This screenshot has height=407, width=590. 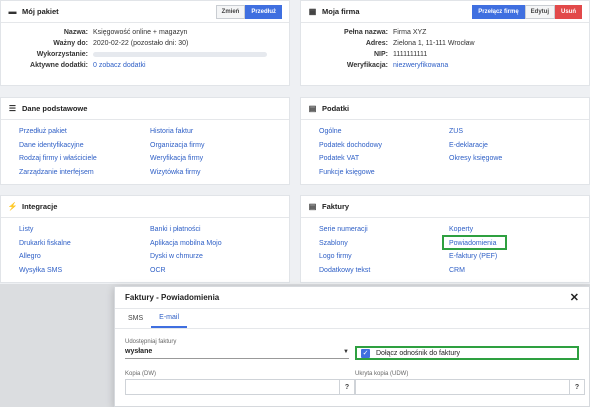 What do you see at coordinates (121, 43) in the screenshot?
I see `package-valid-row: Ważny do: 2020-02-22 (pozostało dni: 30)` at bounding box center [121, 43].